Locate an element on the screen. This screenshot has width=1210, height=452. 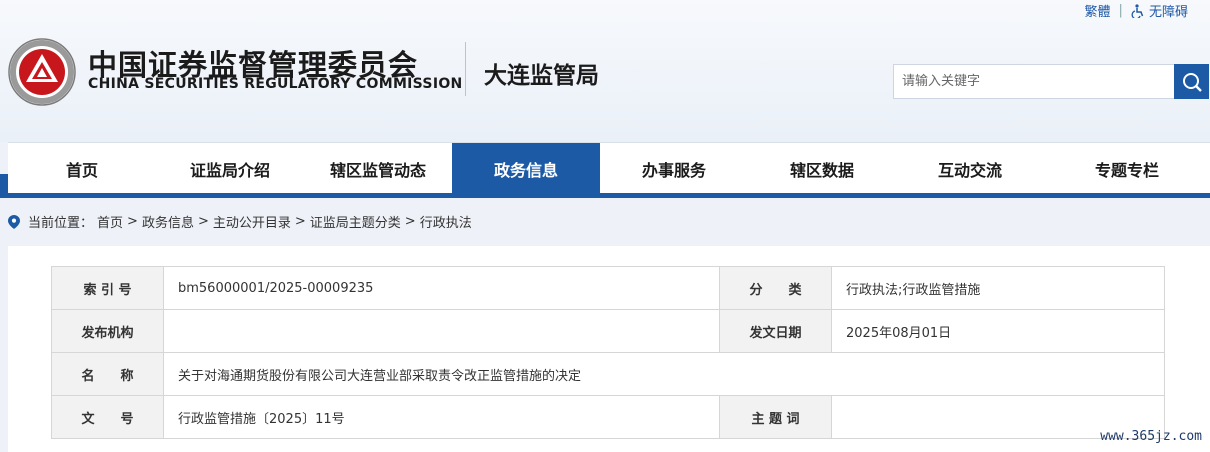
document-number-label: 文 号 is located at coordinates (107, 417).